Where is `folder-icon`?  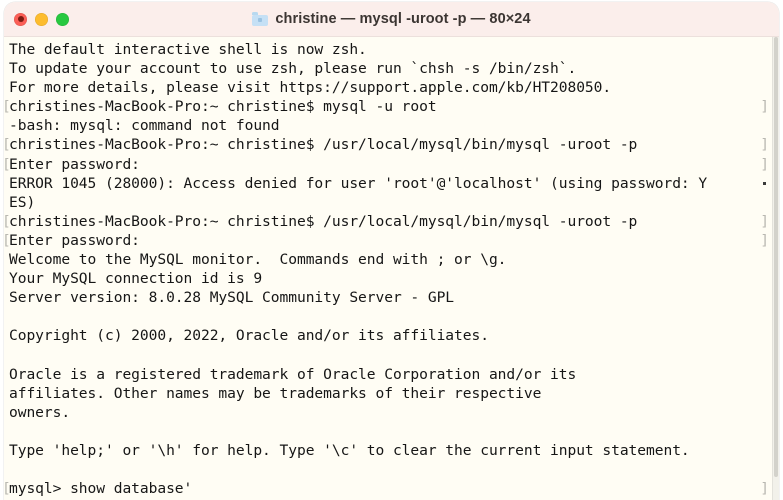
folder-icon is located at coordinates (260, 19).